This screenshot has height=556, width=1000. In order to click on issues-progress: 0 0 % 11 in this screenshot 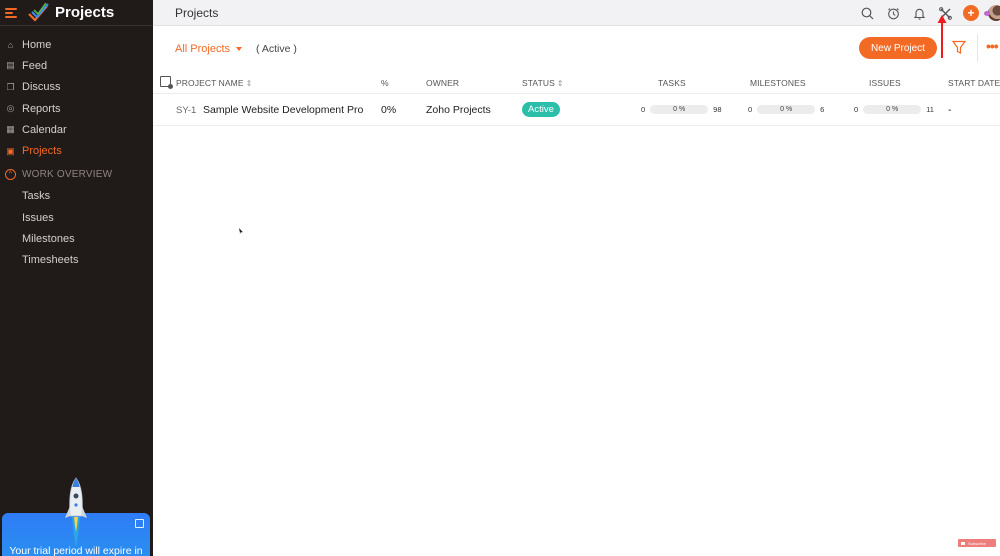, I will do `click(894, 109)`.